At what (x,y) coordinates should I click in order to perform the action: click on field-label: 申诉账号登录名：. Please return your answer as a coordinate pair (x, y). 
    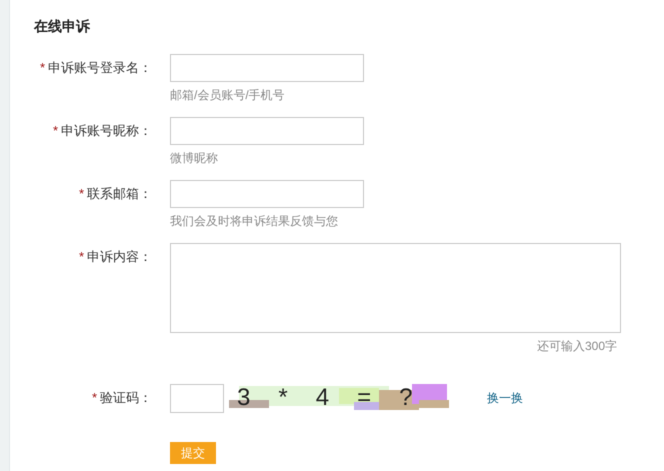
    Looking at the image, I should click on (100, 68).